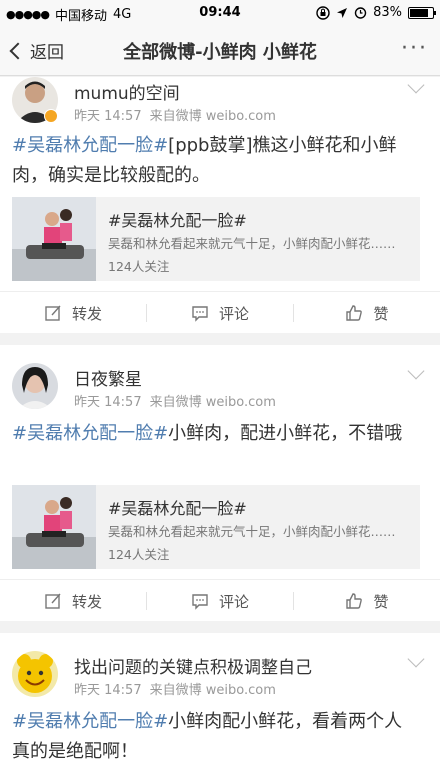 The height and width of the screenshot is (766, 440). What do you see at coordinates (387, 12) in the screenshot?
I see `battery-percent: 83%` at bounding box center [387, 12].